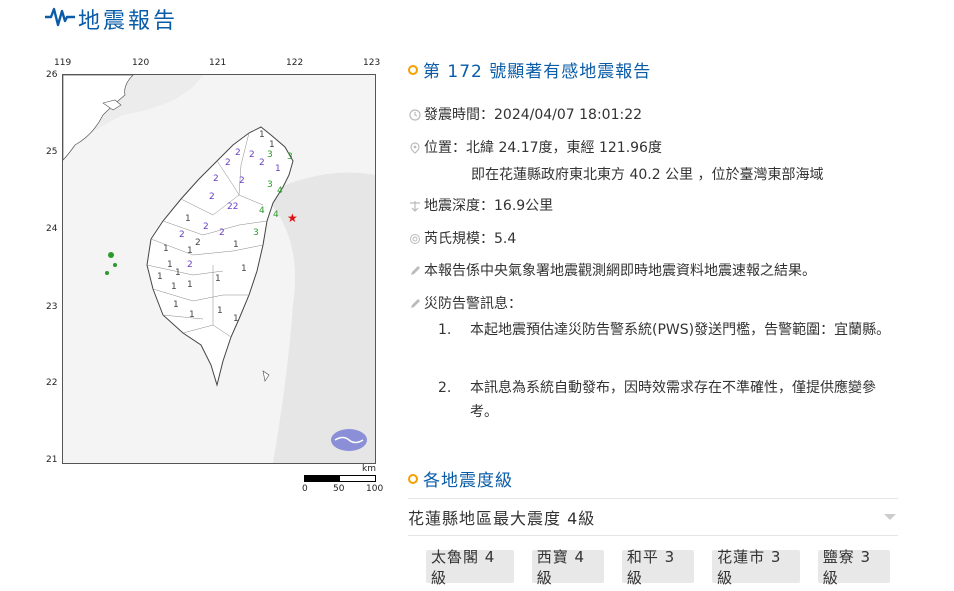 The height and width of the screenshot is (591, 954). Describe the element at coordinates (372, 63) in the screenshot. I see `lon-tick: 123` at that location.